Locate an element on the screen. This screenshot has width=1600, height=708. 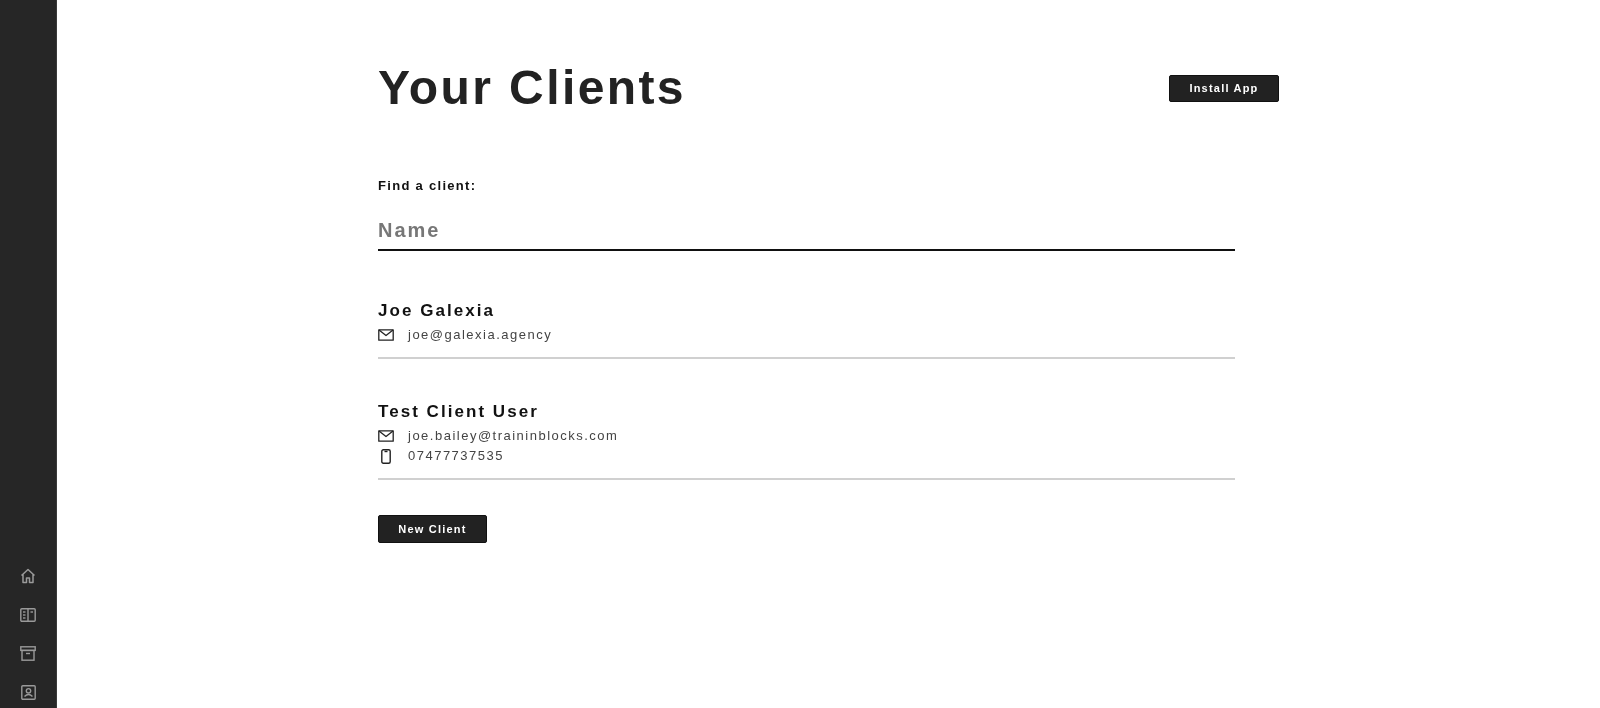
archive-box-icon is located at coordinates (28, 653).